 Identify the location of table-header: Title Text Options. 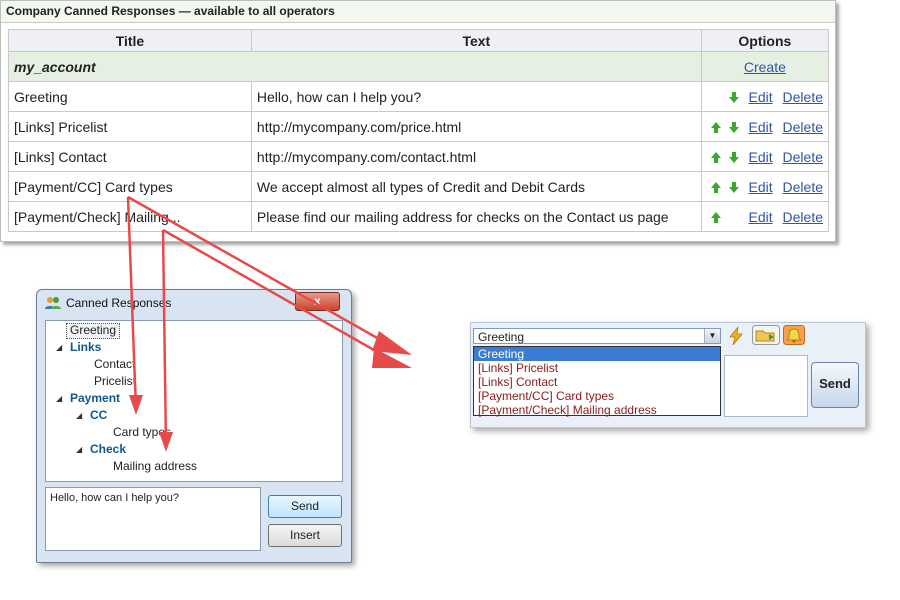
(419, 40).